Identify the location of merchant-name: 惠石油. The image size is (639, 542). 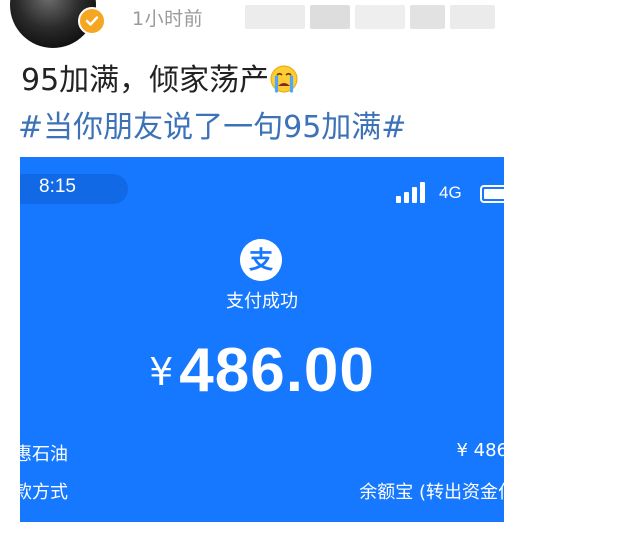
(44, 454).